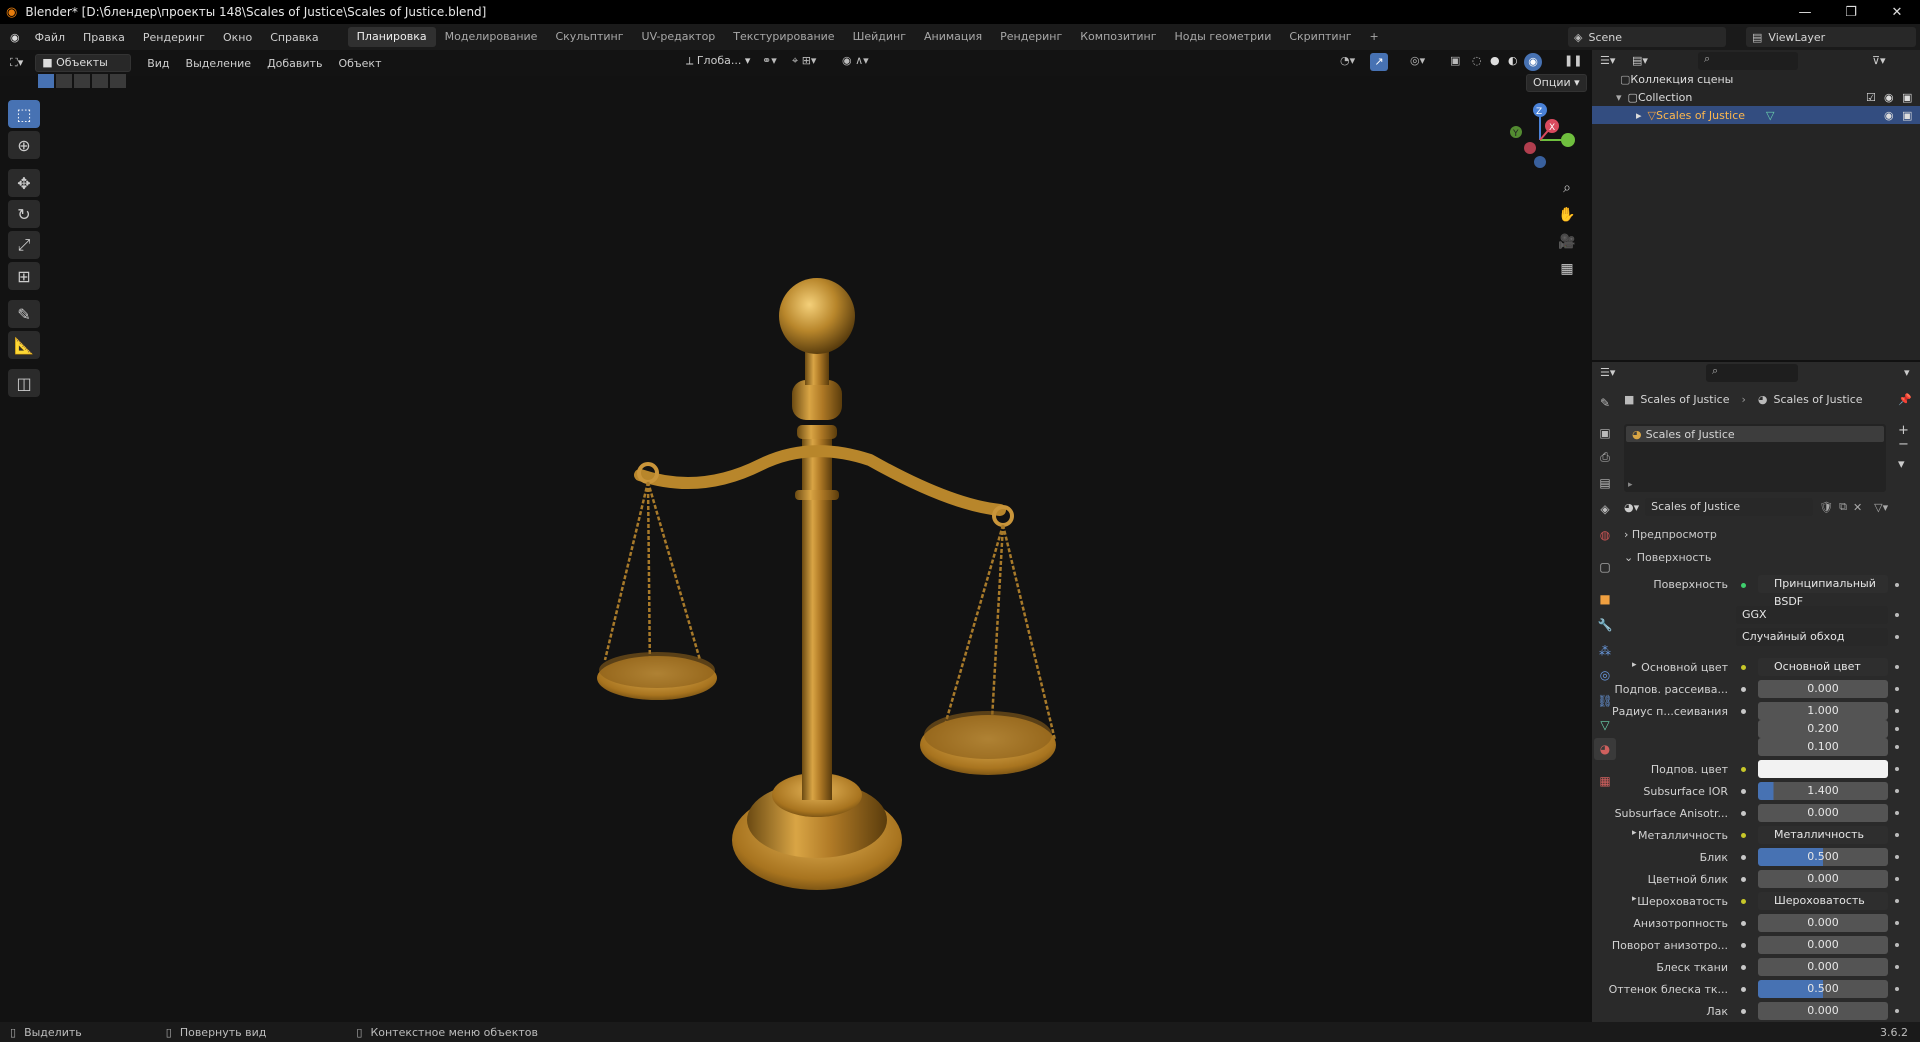 The width and height of the screenshot is (1920, 1042). I want to click on select-box-tool-icon: ⬚, so click(24, 114).